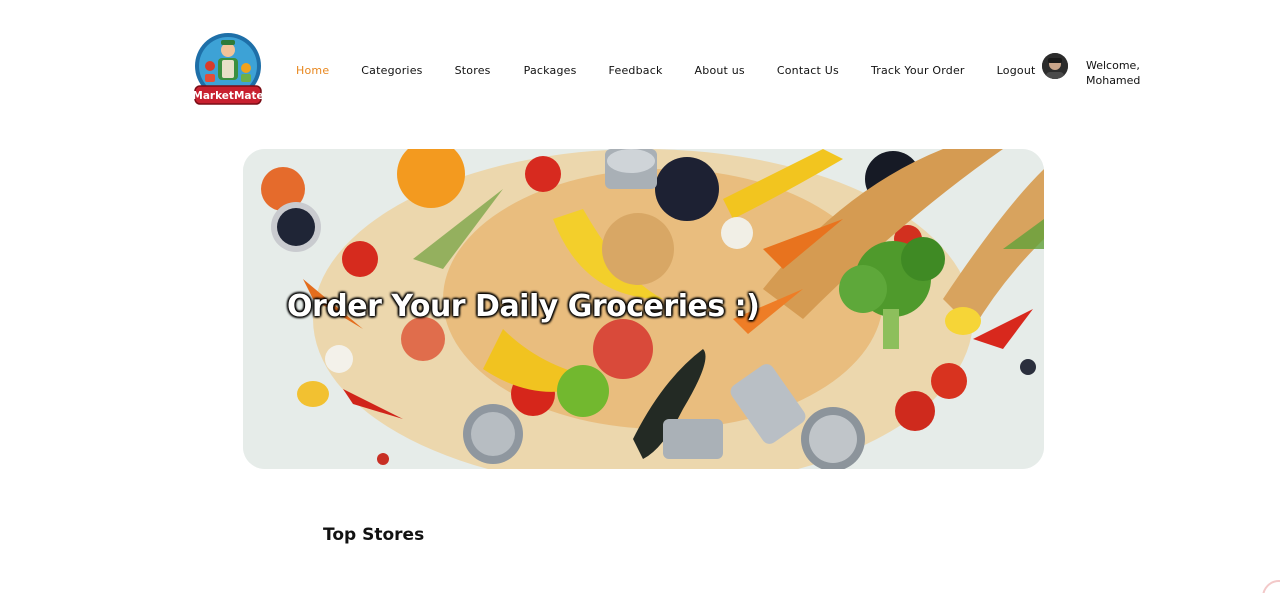  Describe the element at coordinates (312, 70) in the screenshot. I see `nav-home: Home` at that location.